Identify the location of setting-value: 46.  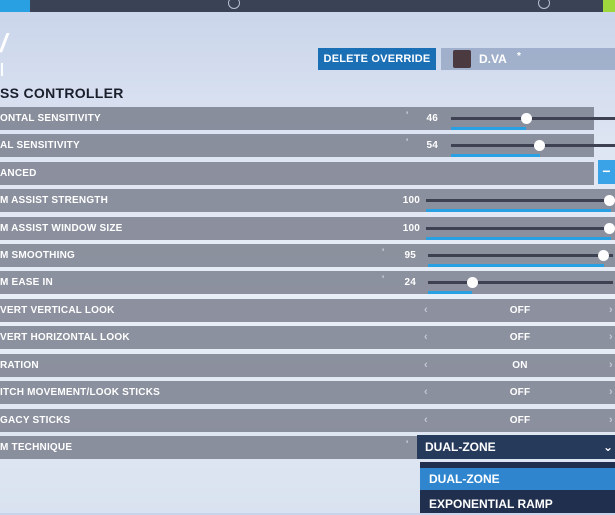
(432, 118).